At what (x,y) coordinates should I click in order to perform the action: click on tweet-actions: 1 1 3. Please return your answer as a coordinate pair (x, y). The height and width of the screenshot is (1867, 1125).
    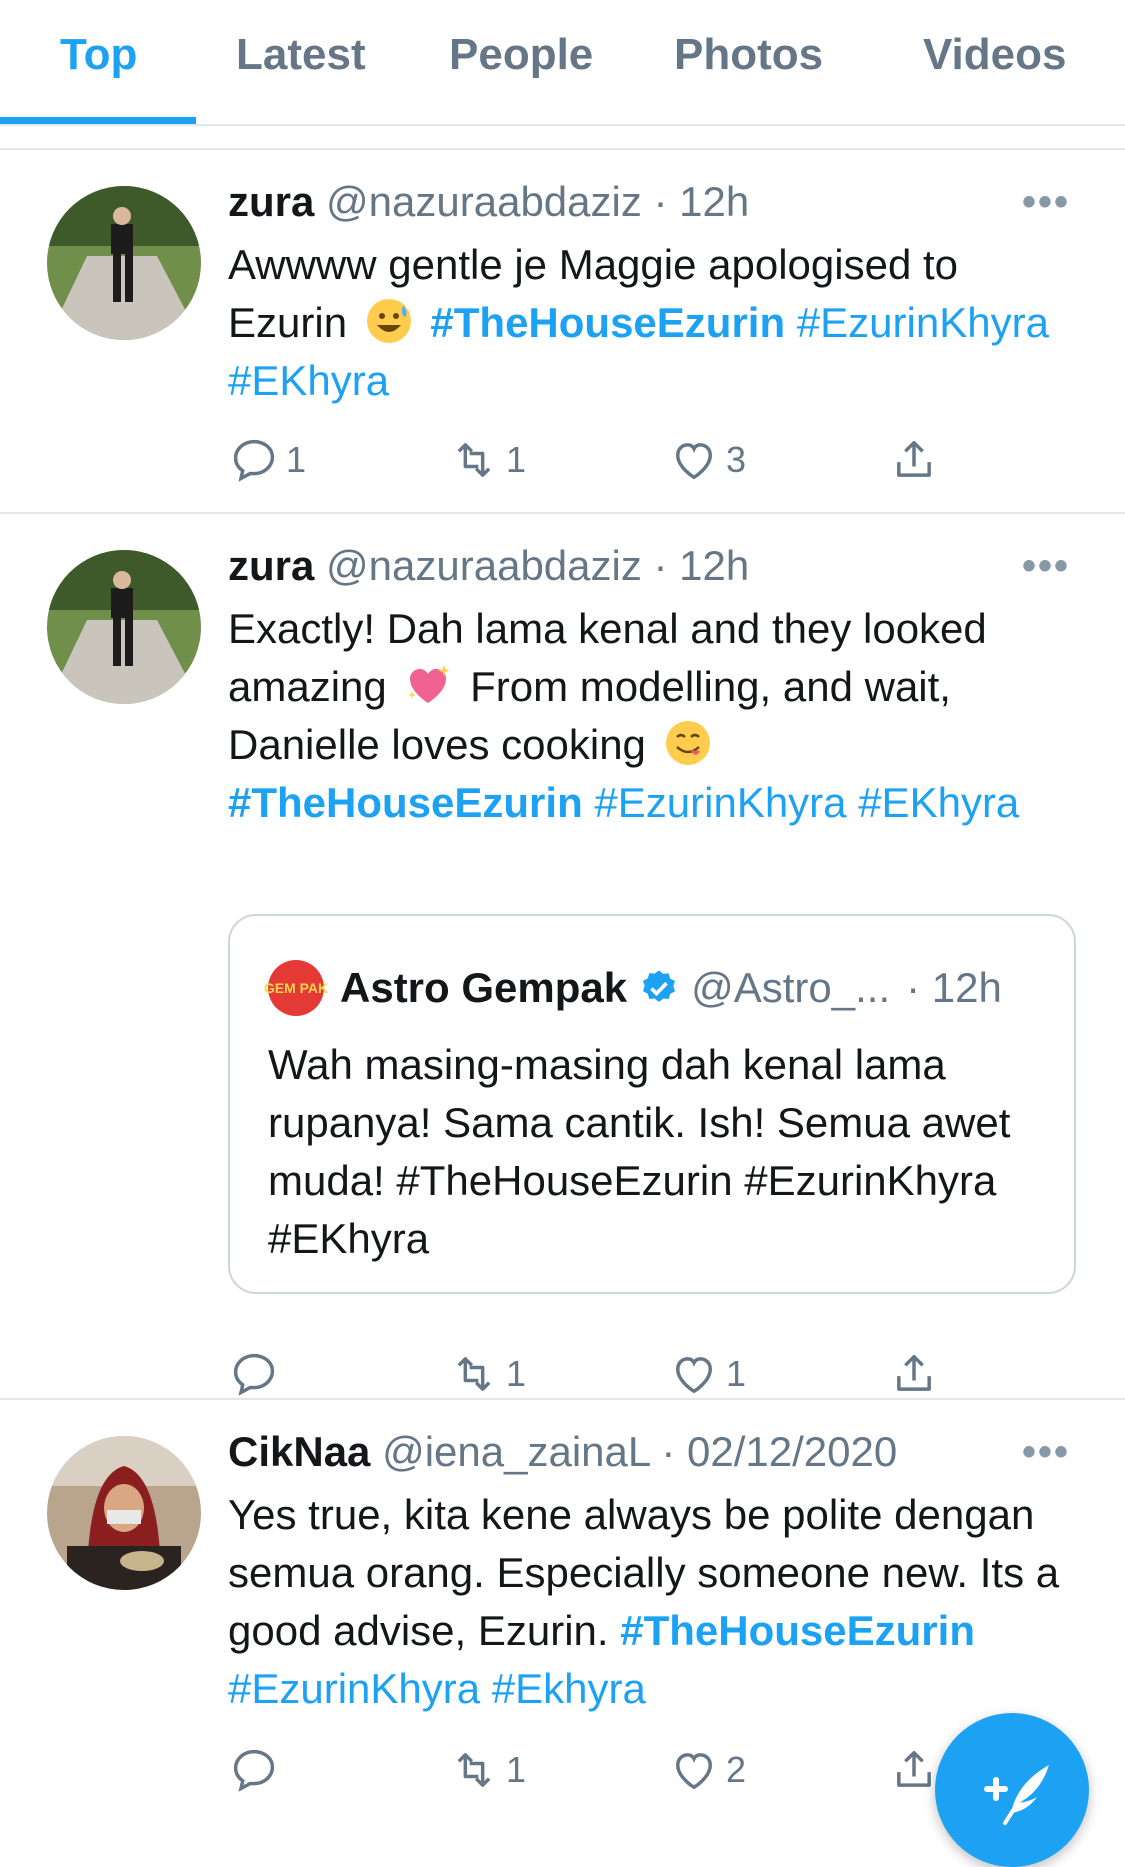
    Looking at the image, I should click on (653, 460).